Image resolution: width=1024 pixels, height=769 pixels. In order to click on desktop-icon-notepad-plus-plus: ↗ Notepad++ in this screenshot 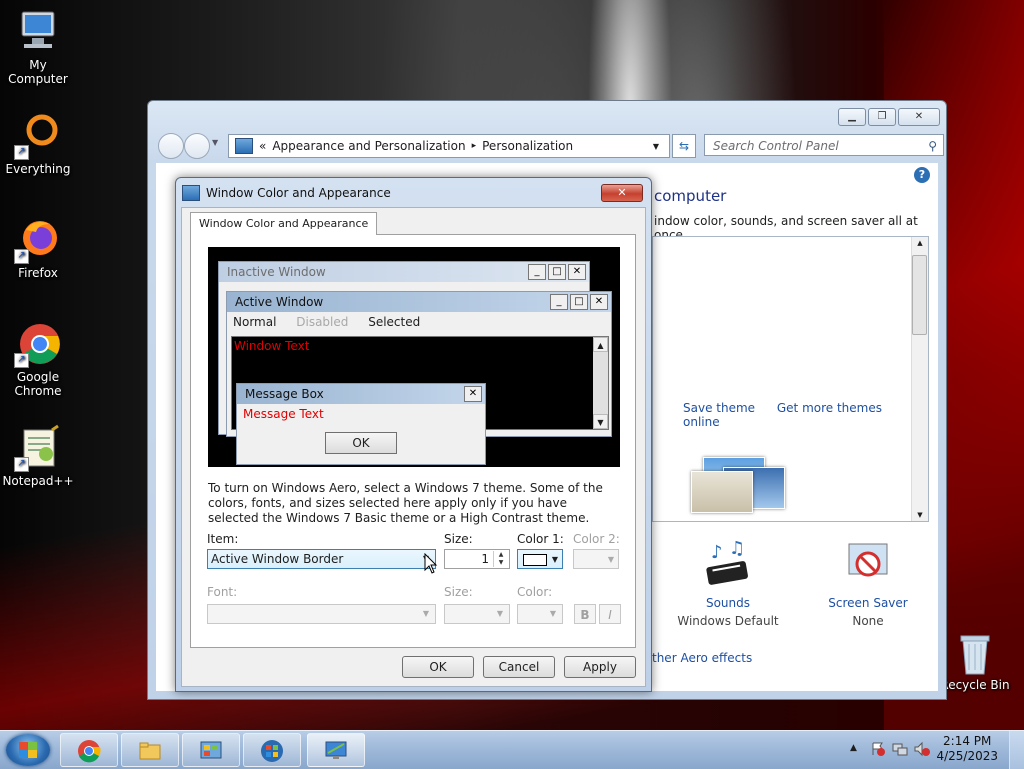, I will do `click(38, 456)`.